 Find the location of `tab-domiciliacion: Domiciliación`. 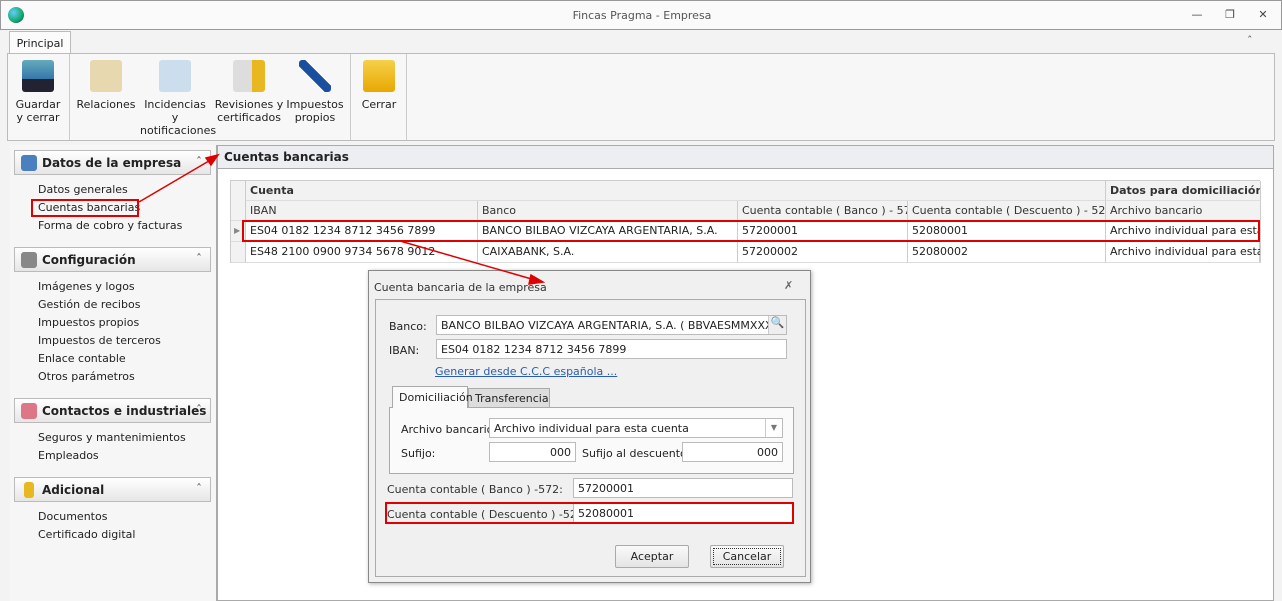

tab-domiciliacion: Domiciliación is located at coordinates (432, 397).